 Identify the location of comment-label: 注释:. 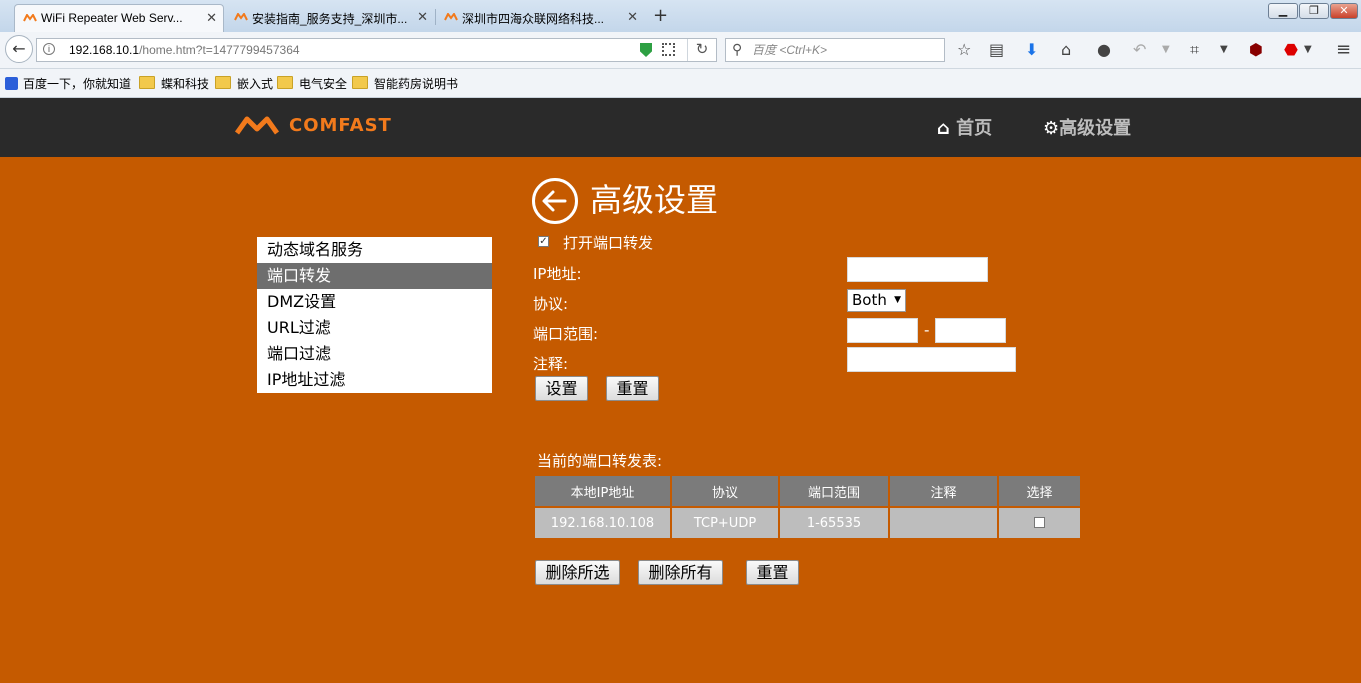
(551, 364).